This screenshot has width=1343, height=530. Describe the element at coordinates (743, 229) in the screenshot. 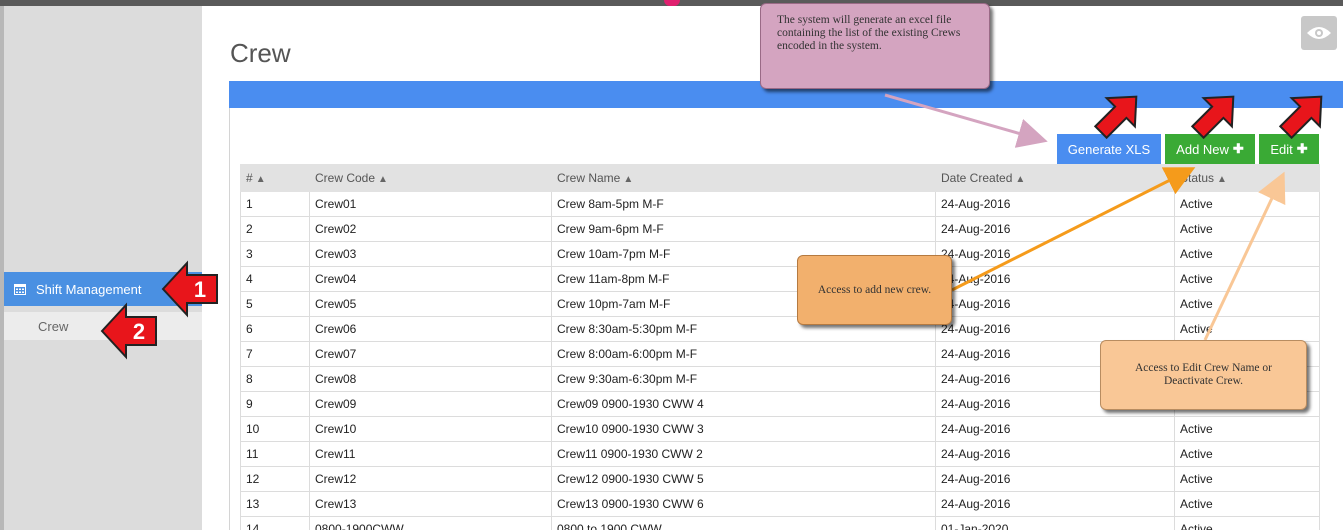

I see `cell-crew-name: Crew 9am-6pm M-F` at that location.